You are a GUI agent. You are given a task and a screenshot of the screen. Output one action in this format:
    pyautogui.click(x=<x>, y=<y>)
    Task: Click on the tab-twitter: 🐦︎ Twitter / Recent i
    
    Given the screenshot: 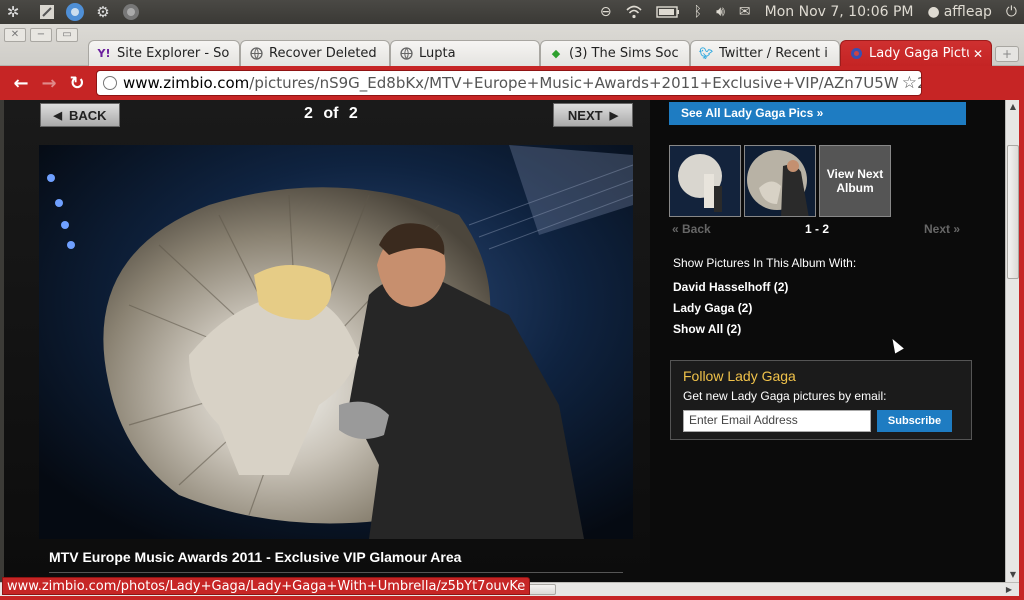 What is the action you would take?
    pyautogui.click(x=765, y=53)
    